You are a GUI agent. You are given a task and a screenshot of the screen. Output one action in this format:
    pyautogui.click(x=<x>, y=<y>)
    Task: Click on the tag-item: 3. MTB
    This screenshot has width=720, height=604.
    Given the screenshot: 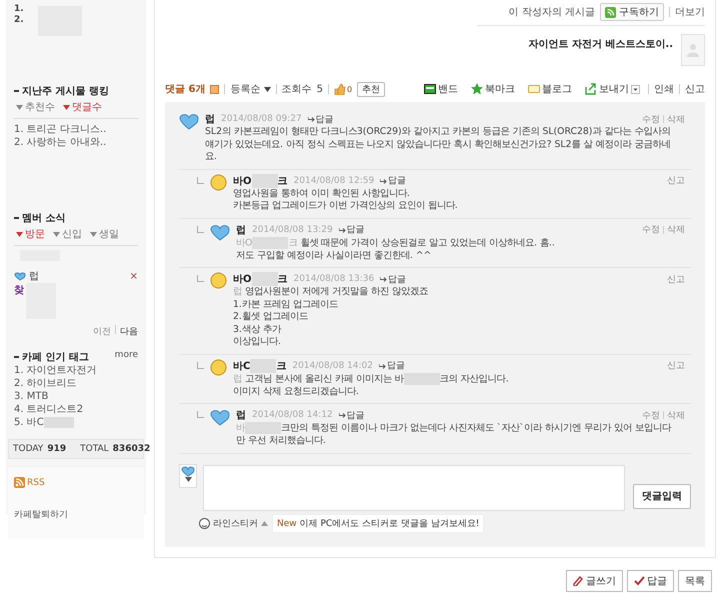 What is the action you would take?
    pyautogui.click(x=76, y=396)
    